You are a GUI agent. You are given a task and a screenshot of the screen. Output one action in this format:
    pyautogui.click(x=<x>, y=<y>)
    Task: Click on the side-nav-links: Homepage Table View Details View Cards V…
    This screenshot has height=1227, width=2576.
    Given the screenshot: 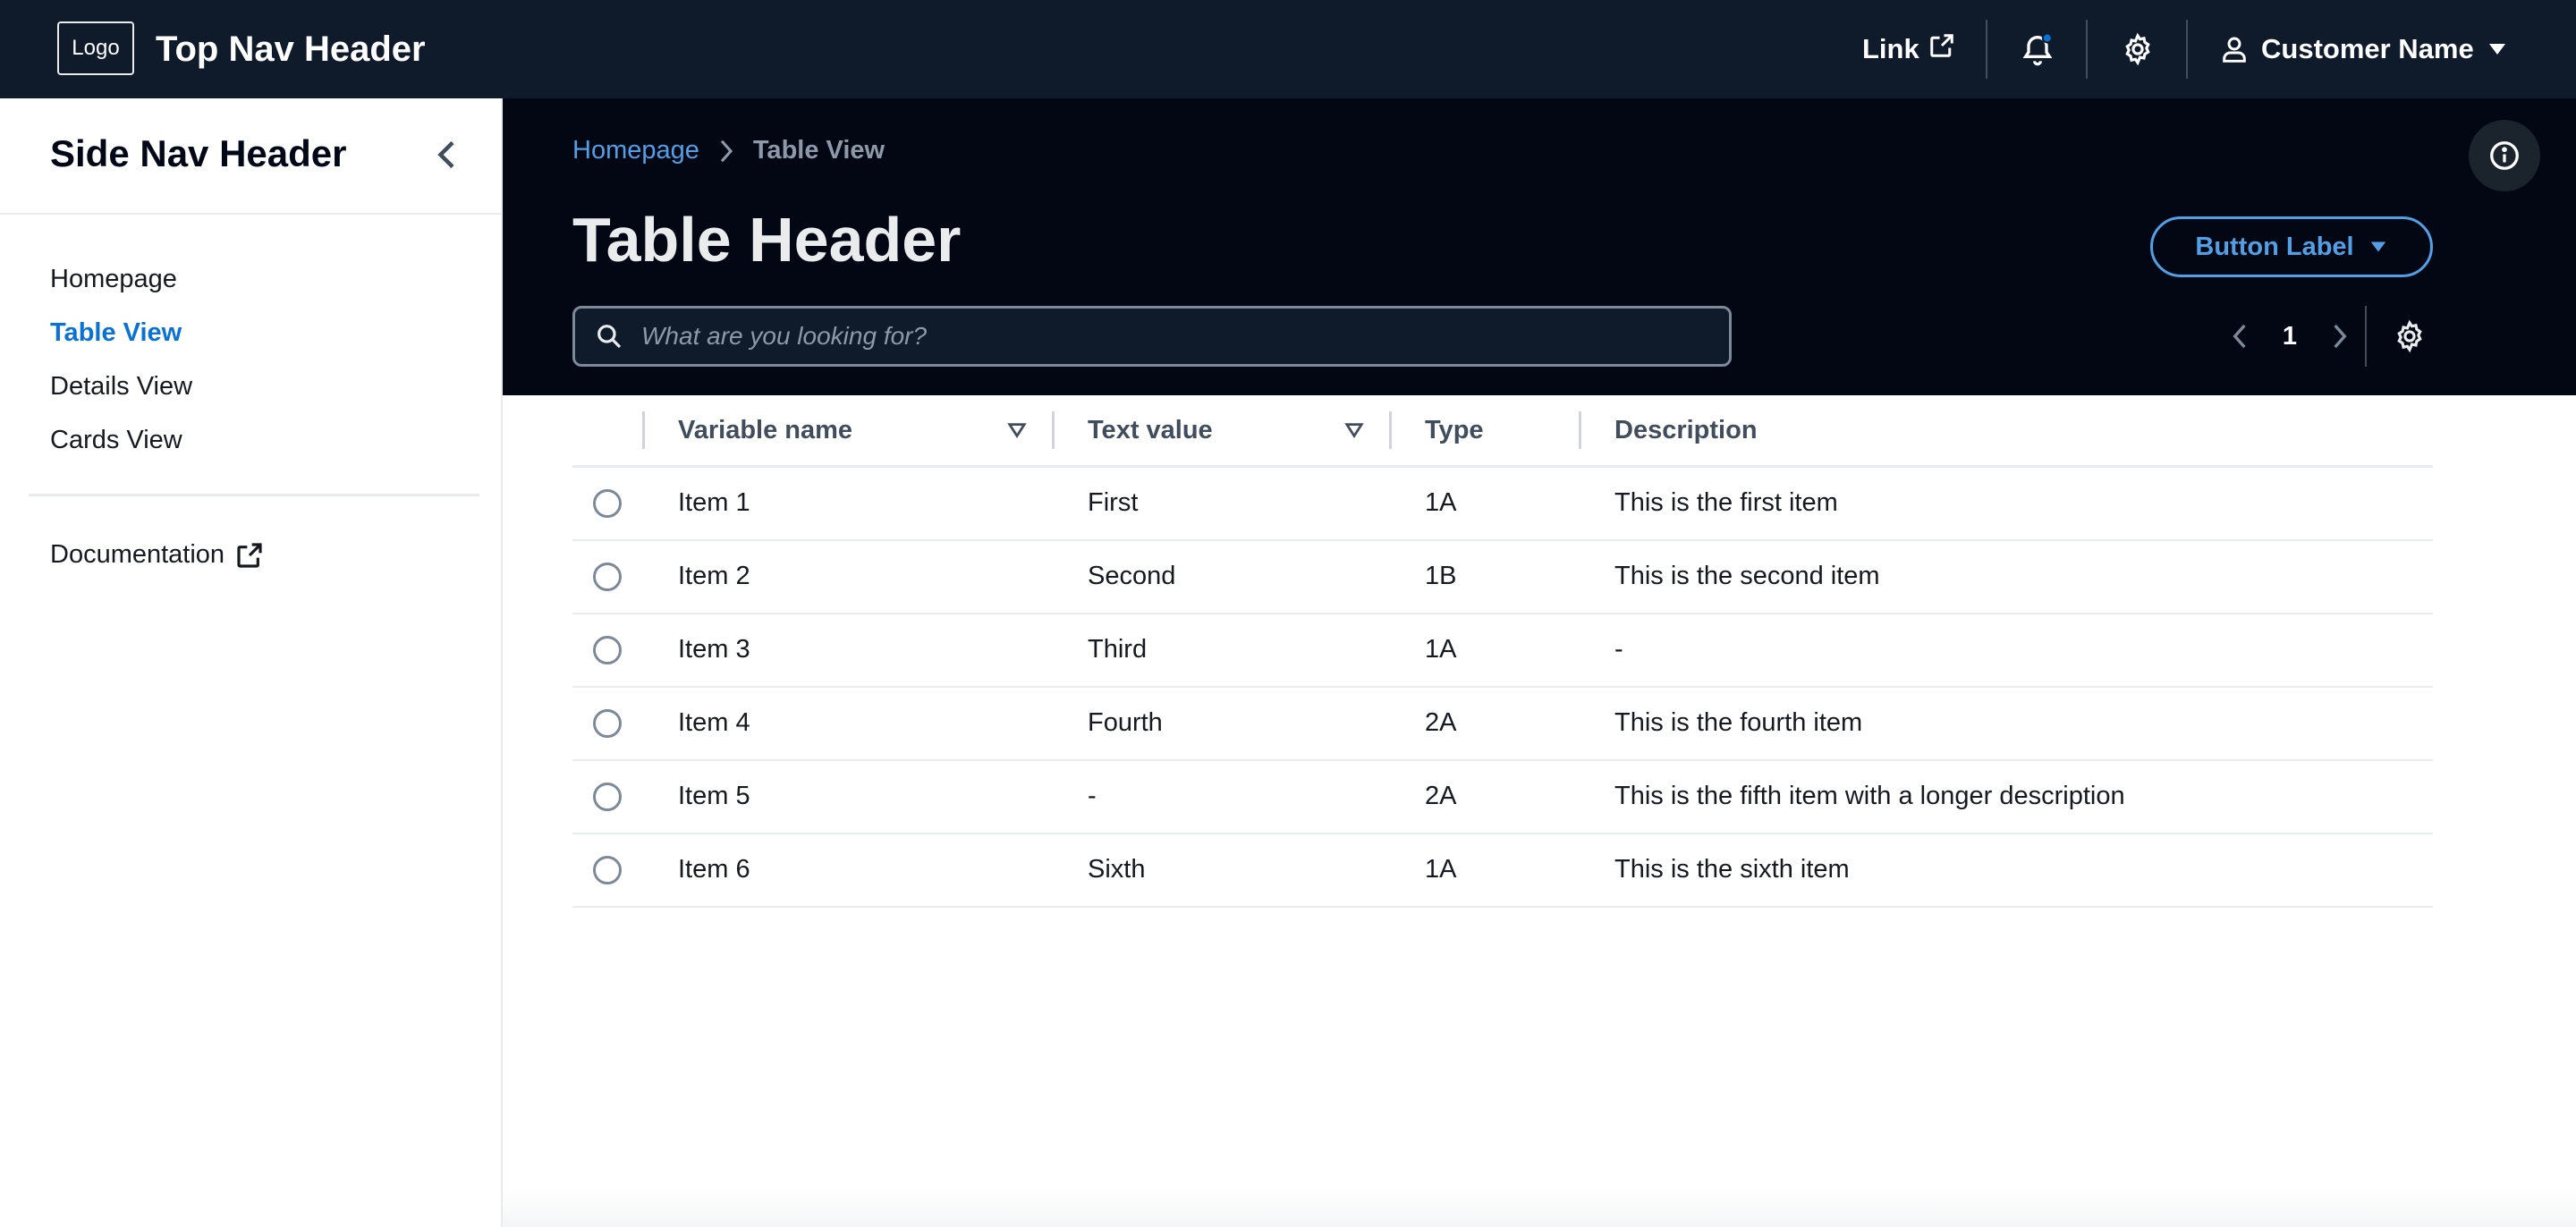 What is the action you would take?
    pyautogui.click(x=121, y=359)
    